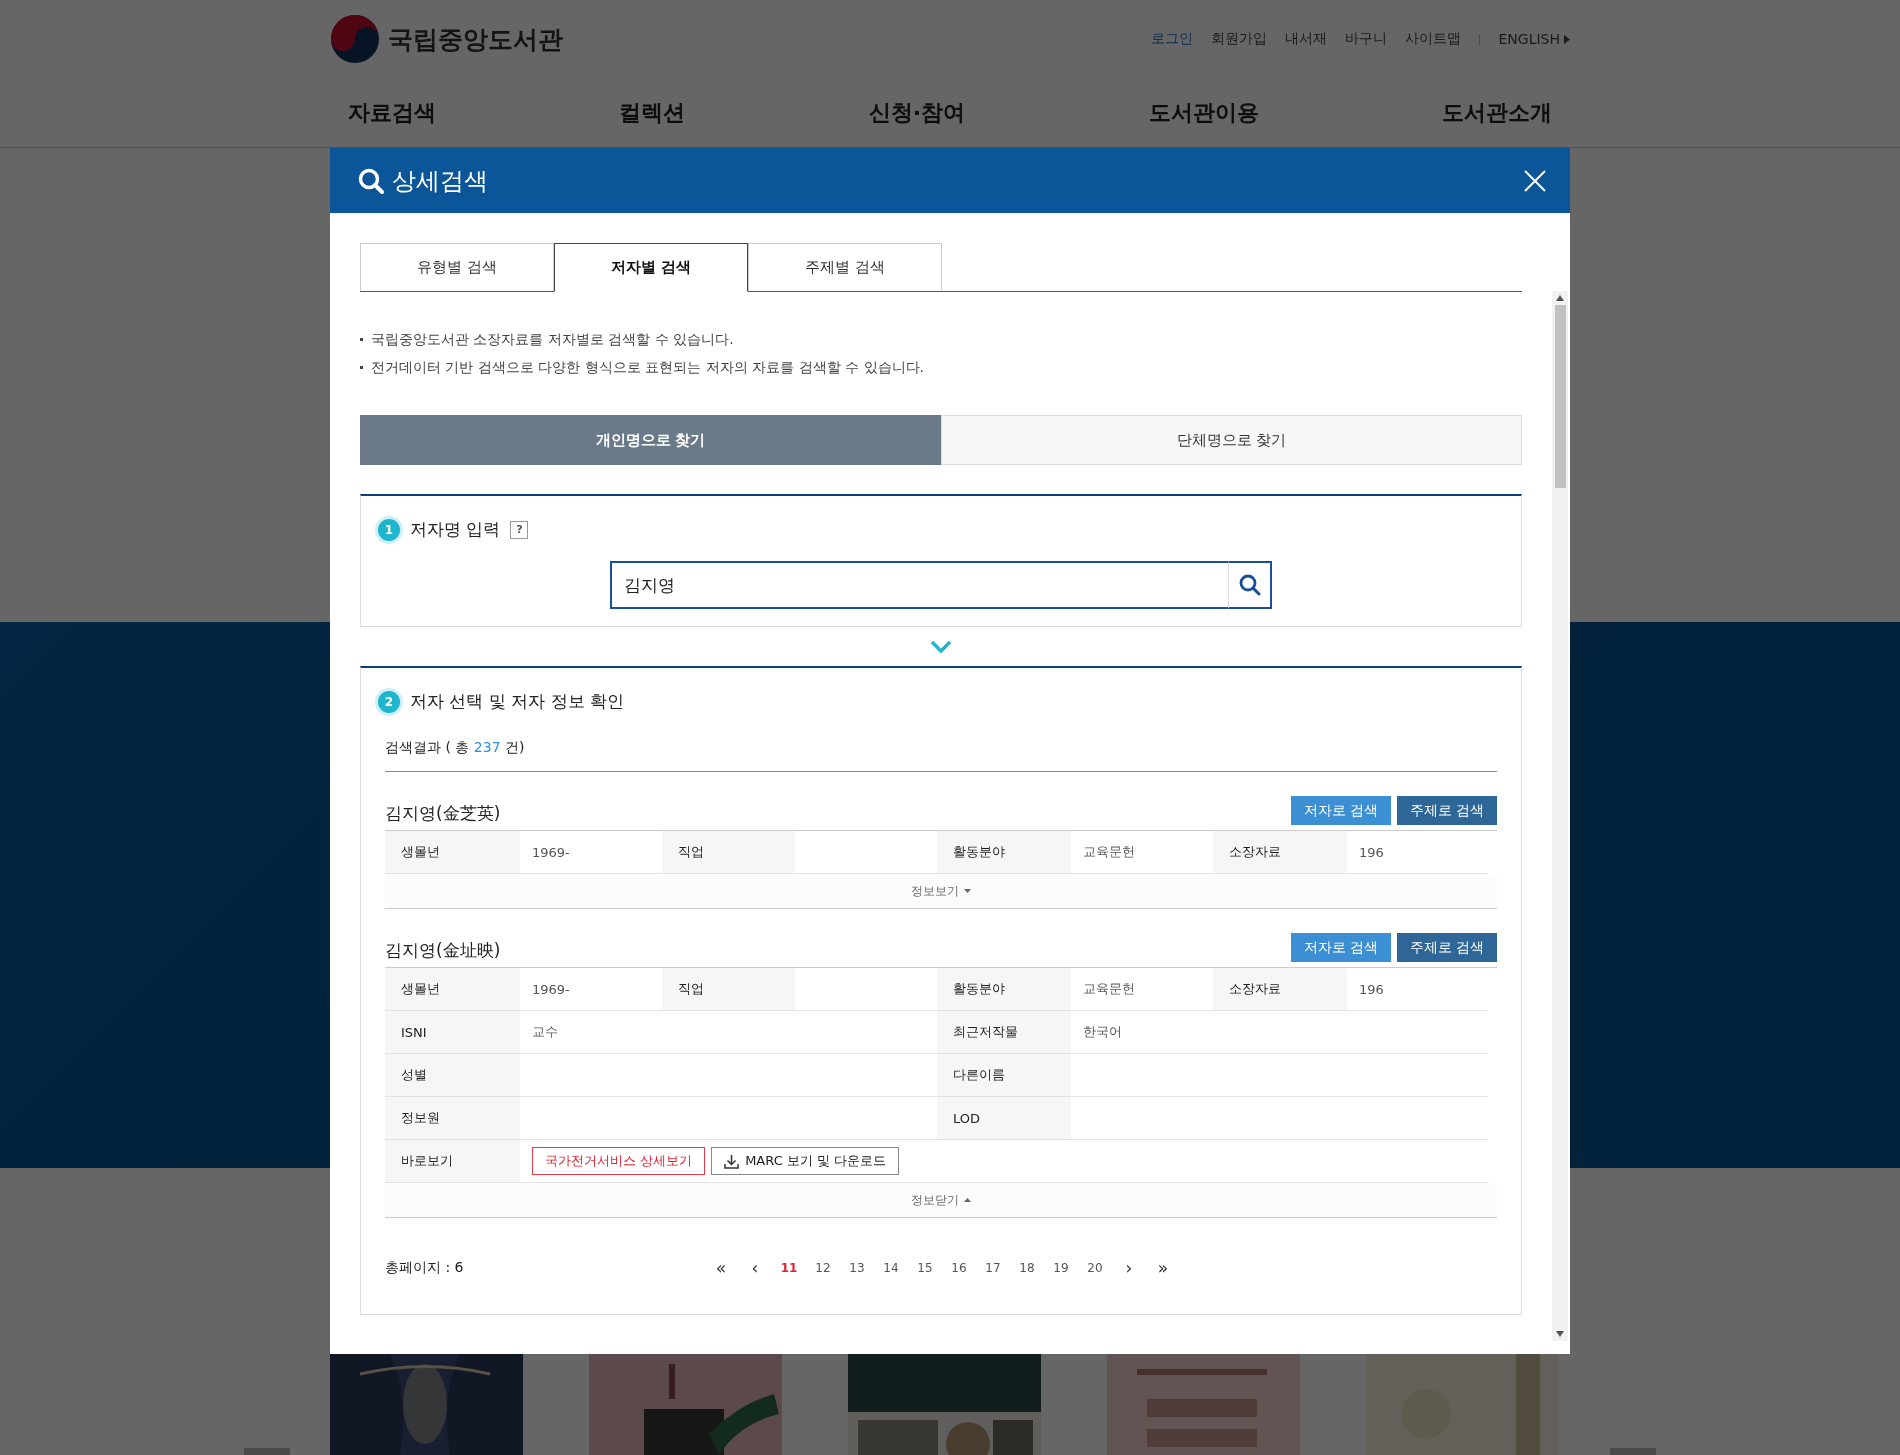  I want to click on page-link: 17, so click(993, 1268).